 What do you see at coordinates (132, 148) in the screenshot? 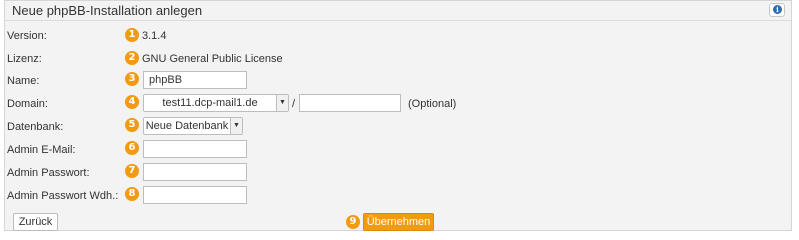
I see `step-badge-6: 6` at bounding box center [132, 148].